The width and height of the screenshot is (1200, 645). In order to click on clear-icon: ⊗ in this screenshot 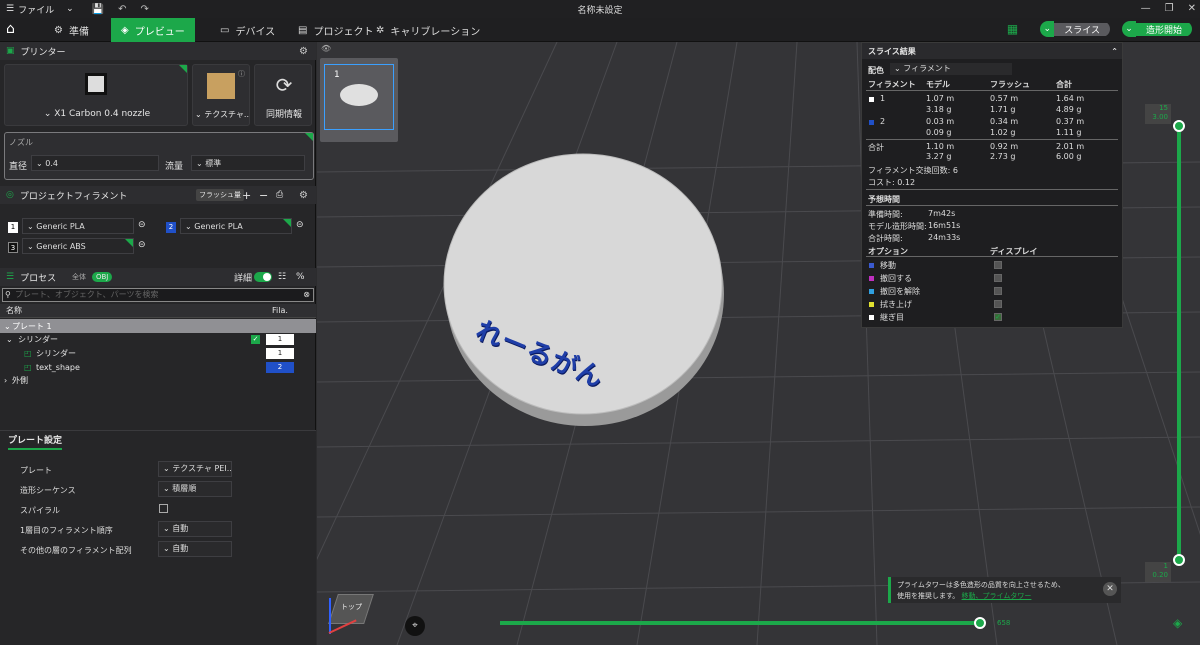, I will do `click(306, 295)`.